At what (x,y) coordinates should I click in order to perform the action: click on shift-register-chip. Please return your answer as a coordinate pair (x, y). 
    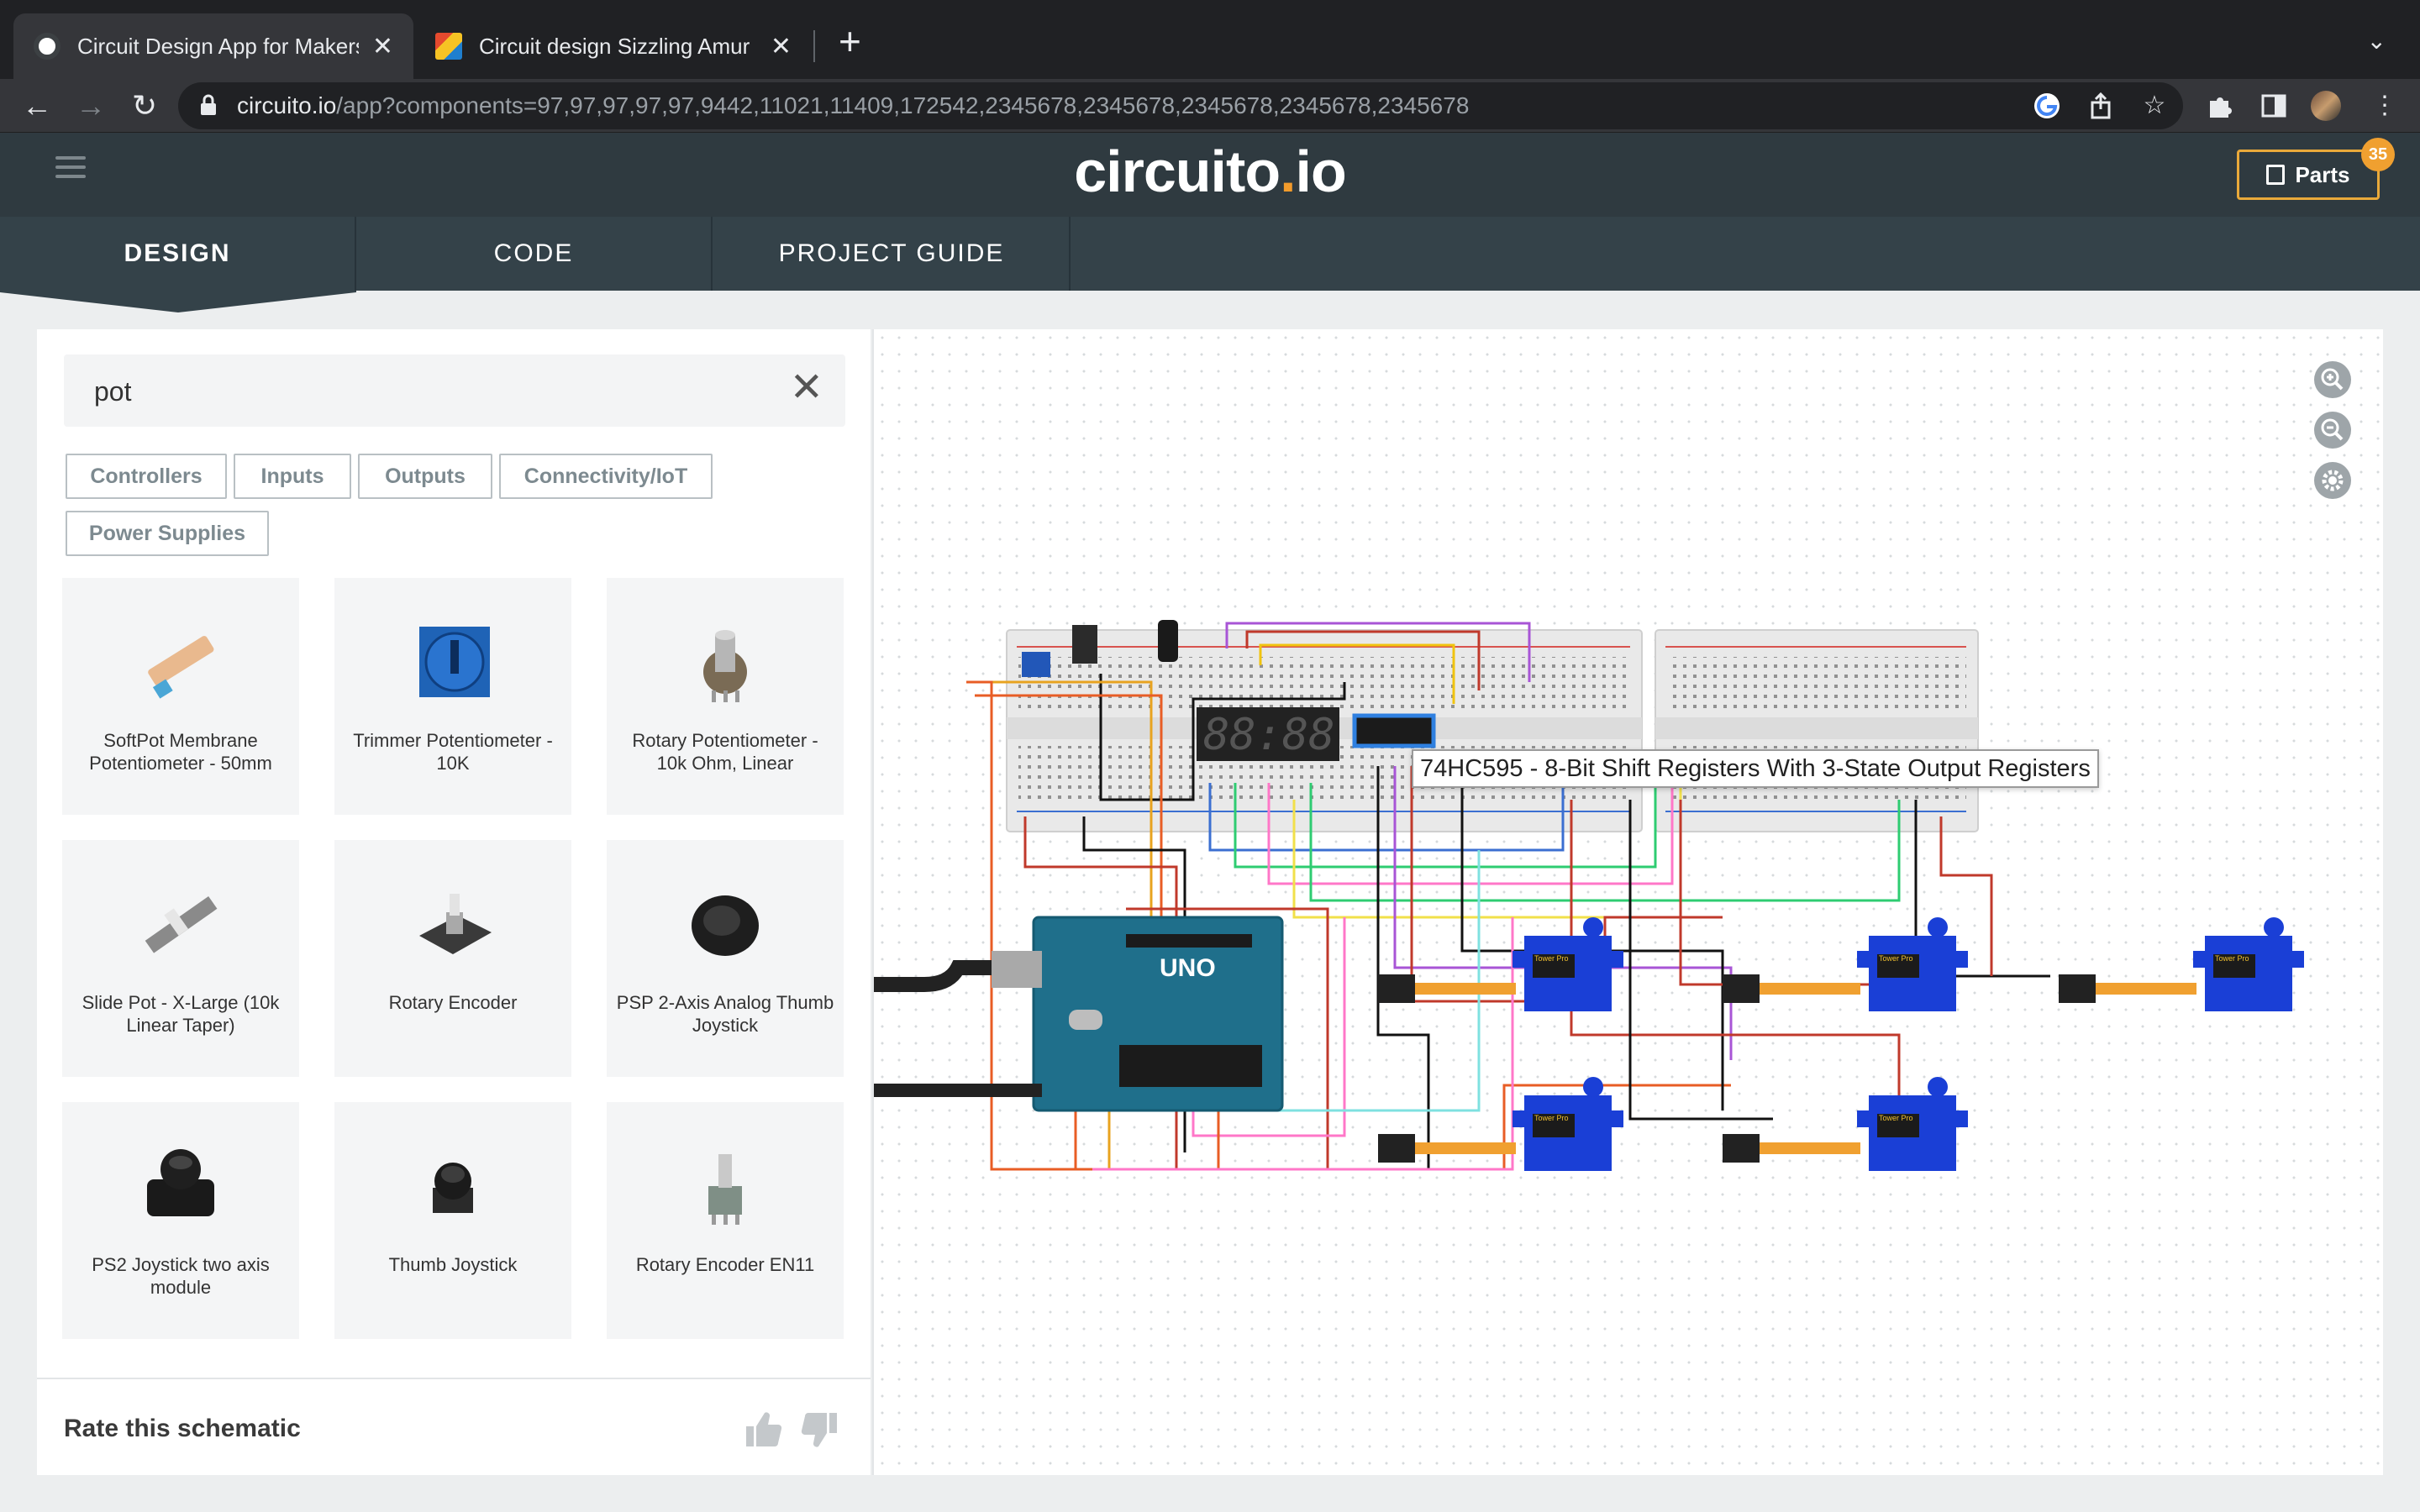
    Looking at the image, I should click on (1394, 730).